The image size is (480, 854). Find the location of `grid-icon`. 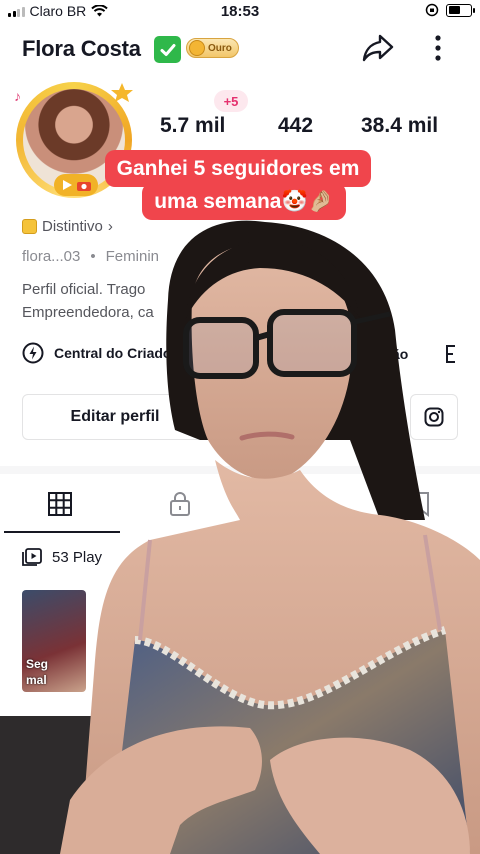

grid-icon is located at coordinates (60, 504).